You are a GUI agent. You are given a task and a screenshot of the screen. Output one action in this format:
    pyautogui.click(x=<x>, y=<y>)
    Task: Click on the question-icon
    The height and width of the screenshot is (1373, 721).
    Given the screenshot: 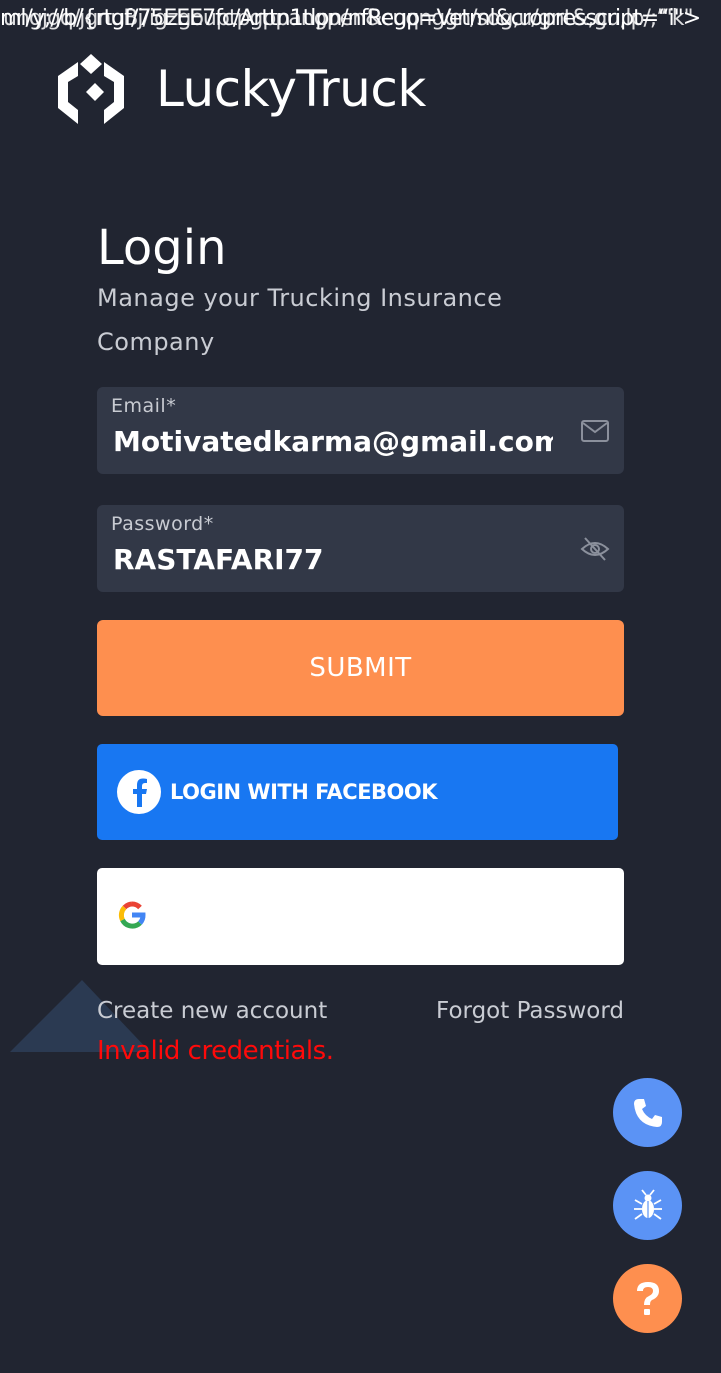 What is the action you would take?
    pyautogui.click(x=647, y=1298)
    